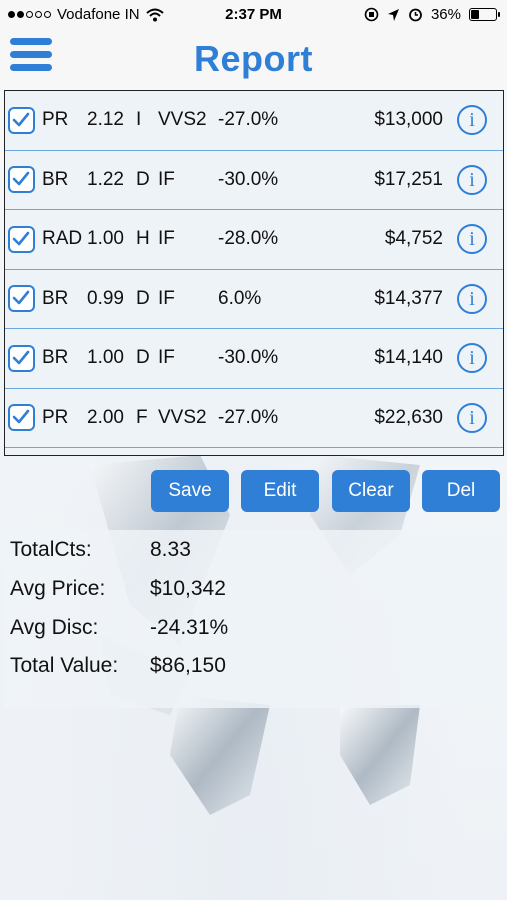  I want to click on row-price: $22,630, so click(408, 417).